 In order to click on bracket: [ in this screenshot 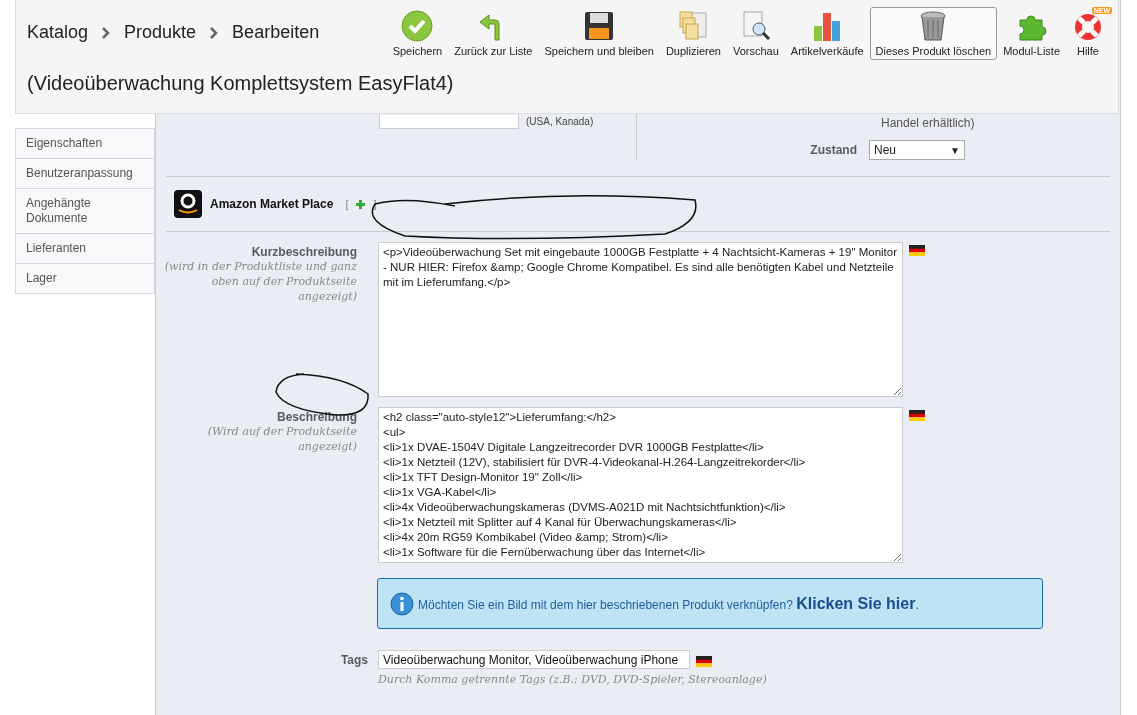, I will do `click(347, 204)`.